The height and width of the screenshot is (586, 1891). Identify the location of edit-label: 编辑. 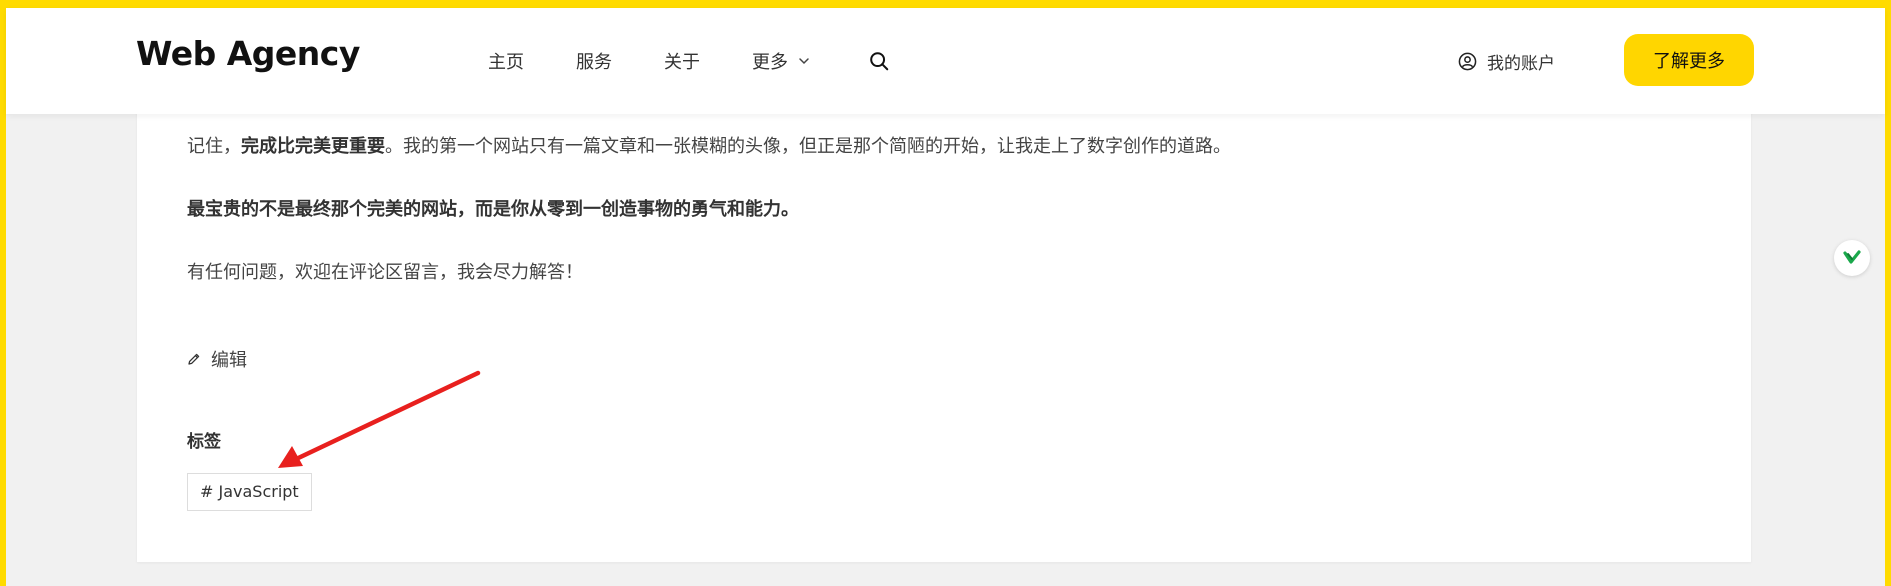
(229, 360).